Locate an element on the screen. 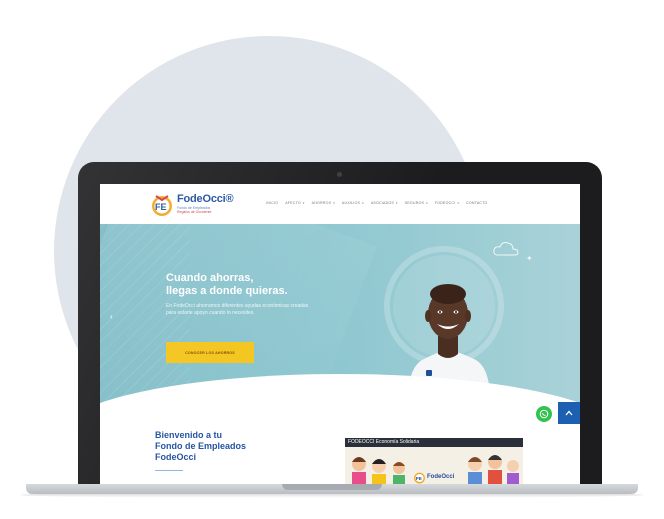  sparkle-icon: ✦ is located at coordinates (529, 258).